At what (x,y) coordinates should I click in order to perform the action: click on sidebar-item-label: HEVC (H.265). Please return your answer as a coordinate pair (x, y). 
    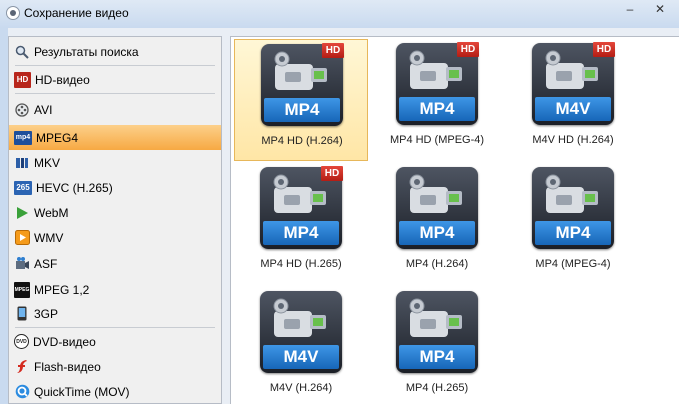
    Looking at the image, I should click on (74, 187).